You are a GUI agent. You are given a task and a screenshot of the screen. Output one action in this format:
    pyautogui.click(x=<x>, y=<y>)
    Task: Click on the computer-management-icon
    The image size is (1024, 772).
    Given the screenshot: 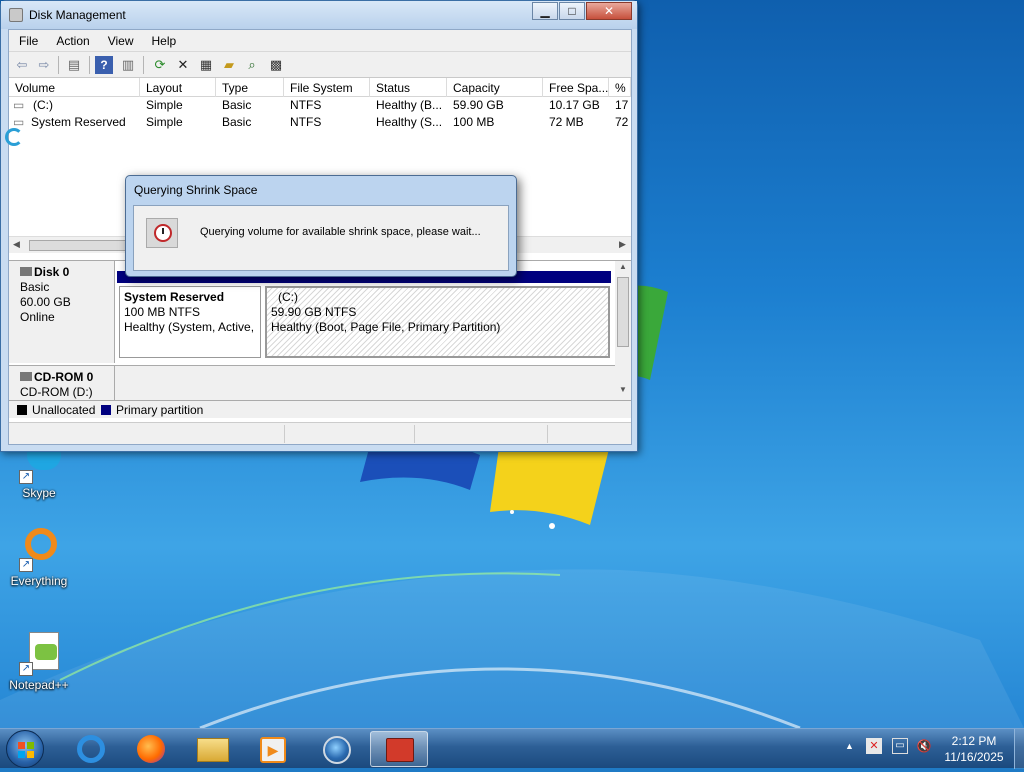 What is the action you would take?
    pyautogui.click(x=400, y=750)
    